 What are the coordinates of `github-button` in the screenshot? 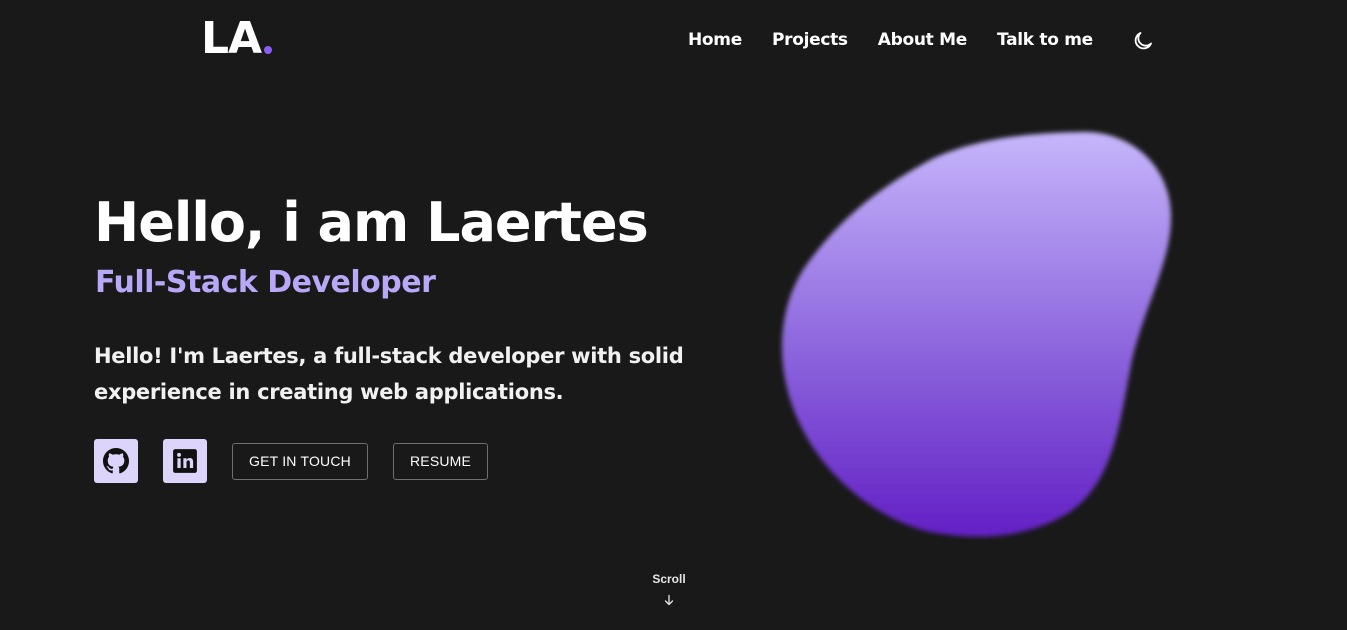 It's located at (116, 461).